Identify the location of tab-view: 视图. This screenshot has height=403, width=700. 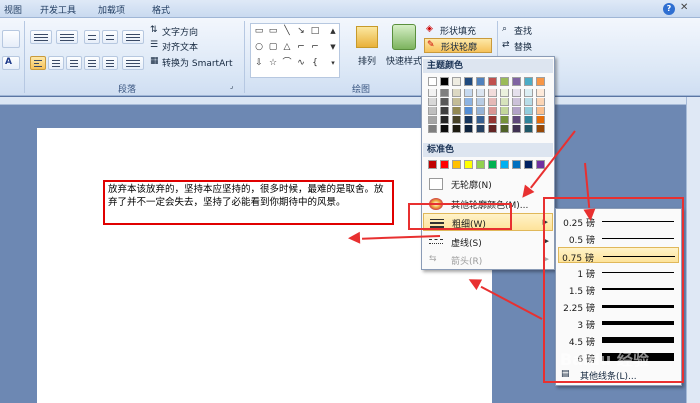
(13, 9).